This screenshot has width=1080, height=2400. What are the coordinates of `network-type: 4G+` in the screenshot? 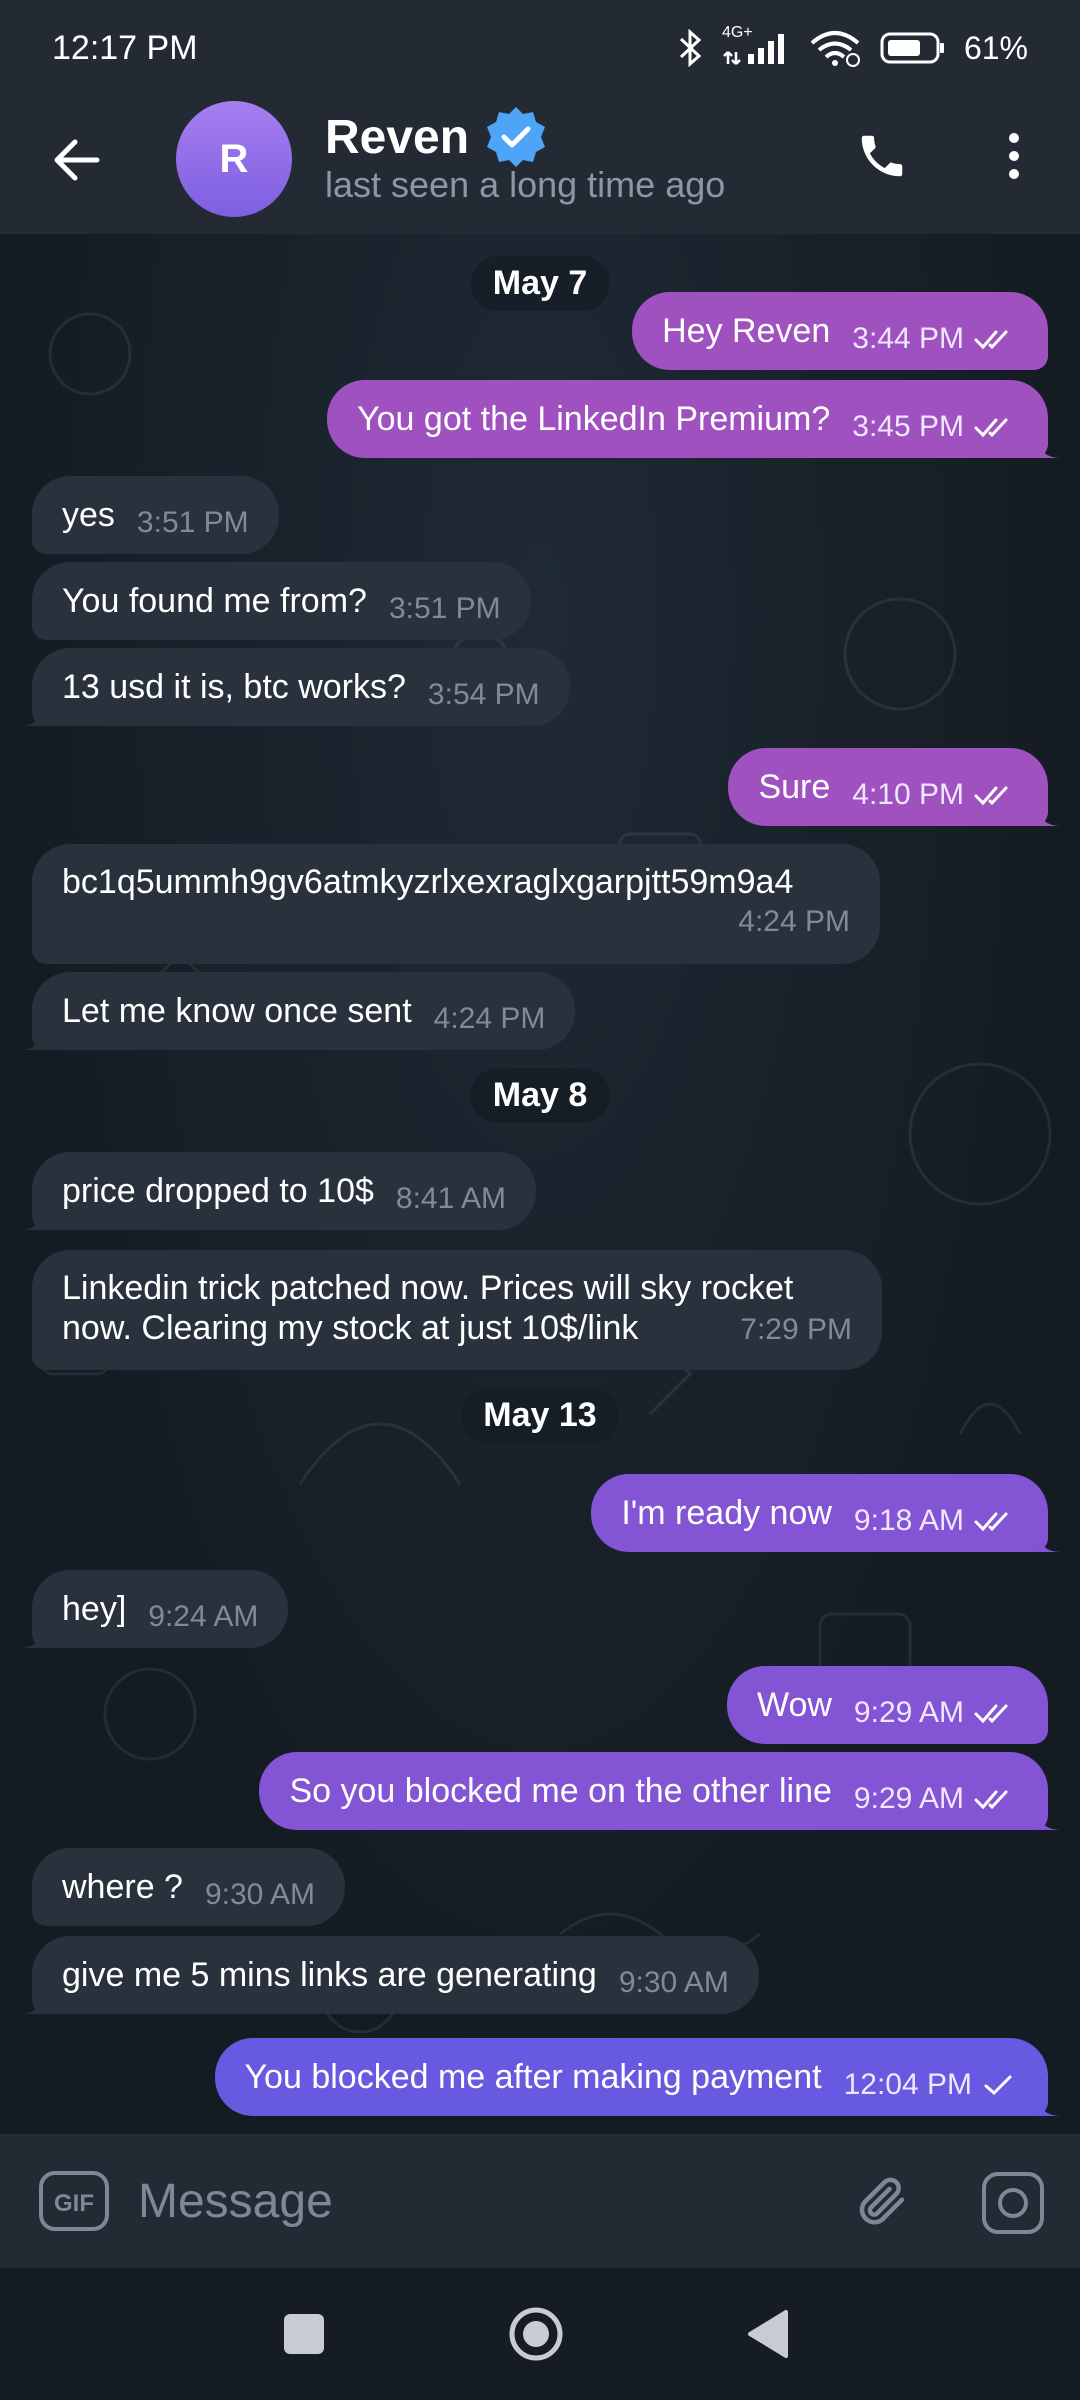 It's located at (737, 32).